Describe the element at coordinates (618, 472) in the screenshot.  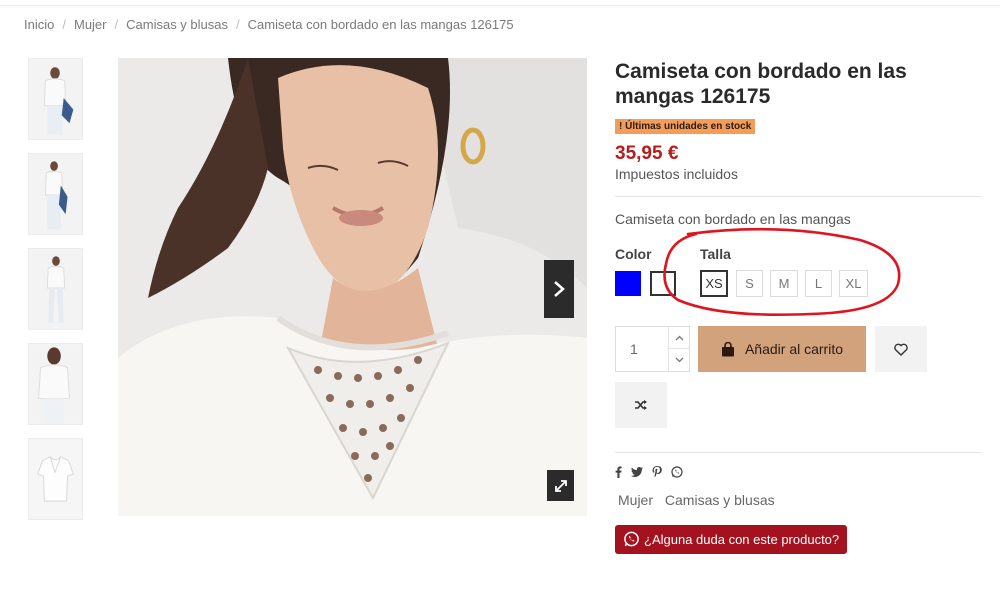
I see `facebook-icon` at that location.